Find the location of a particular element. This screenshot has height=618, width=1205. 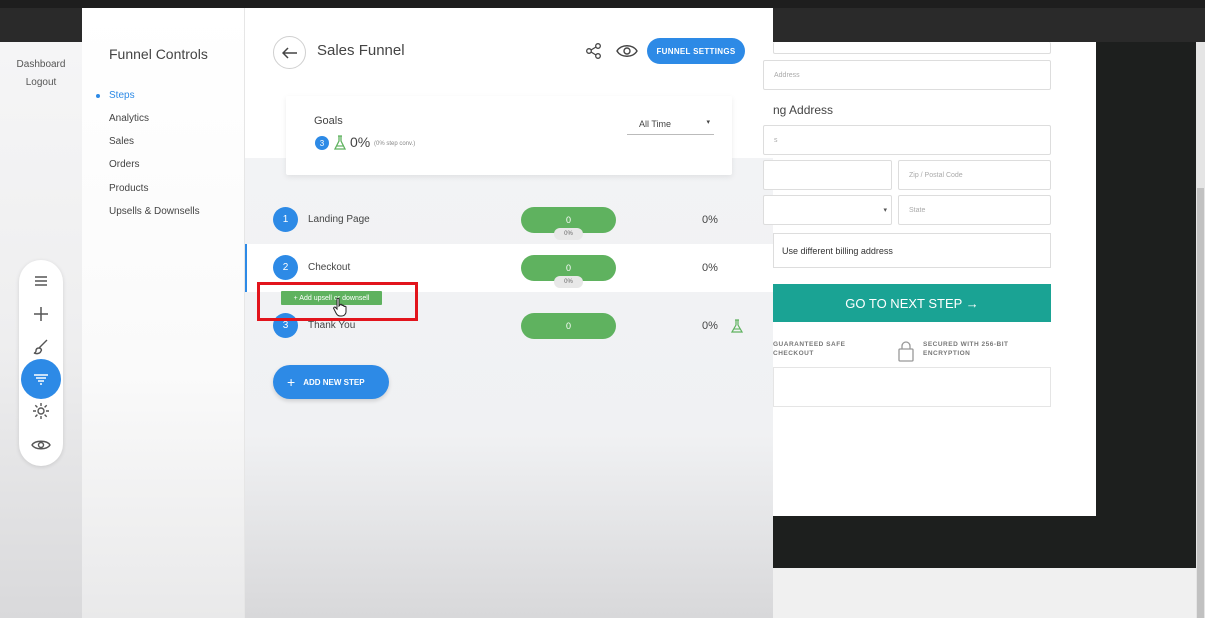

preview-heading: ng Address is located at coordinates (803, 110).